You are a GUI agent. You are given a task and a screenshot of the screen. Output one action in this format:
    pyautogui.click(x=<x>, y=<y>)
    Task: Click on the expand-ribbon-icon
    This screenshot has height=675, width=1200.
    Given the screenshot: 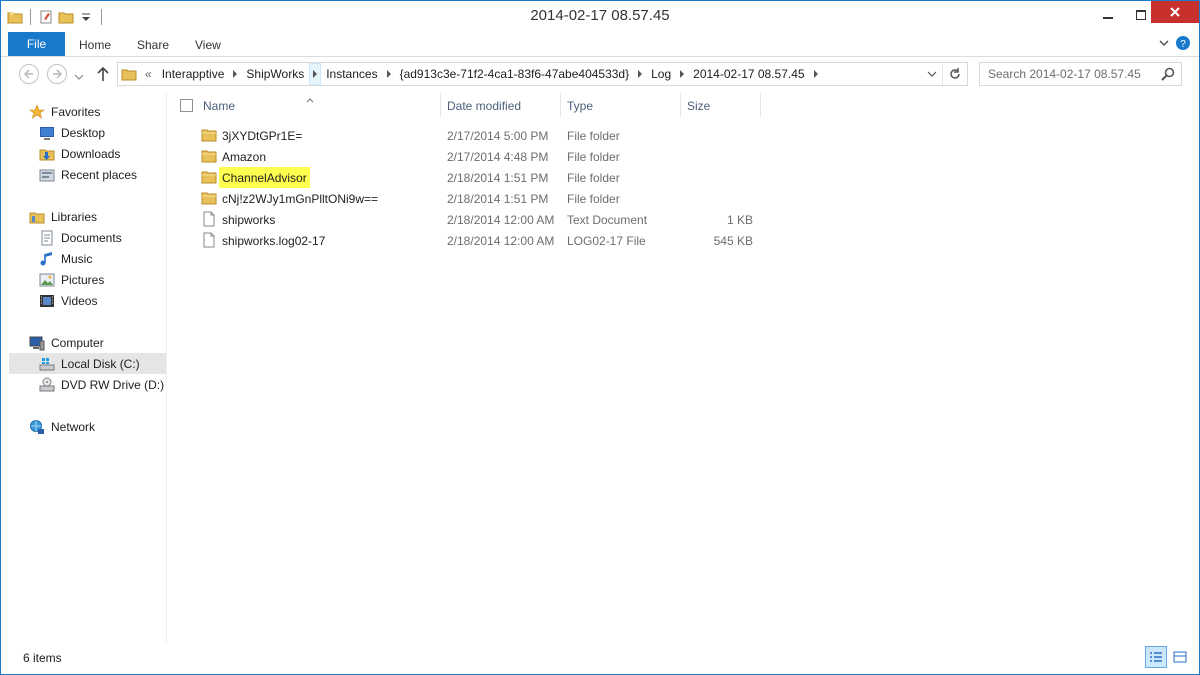 What is the action you would take?
    pyautogui.click(x=1164, y=44)
    